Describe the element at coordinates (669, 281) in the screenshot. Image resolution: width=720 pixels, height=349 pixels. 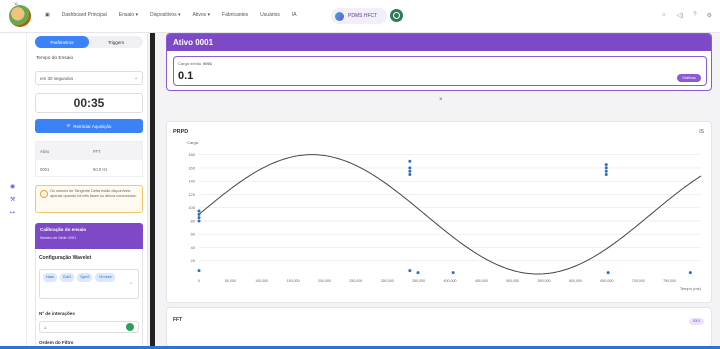
I see `x-tick-label: 750,000` at that location.